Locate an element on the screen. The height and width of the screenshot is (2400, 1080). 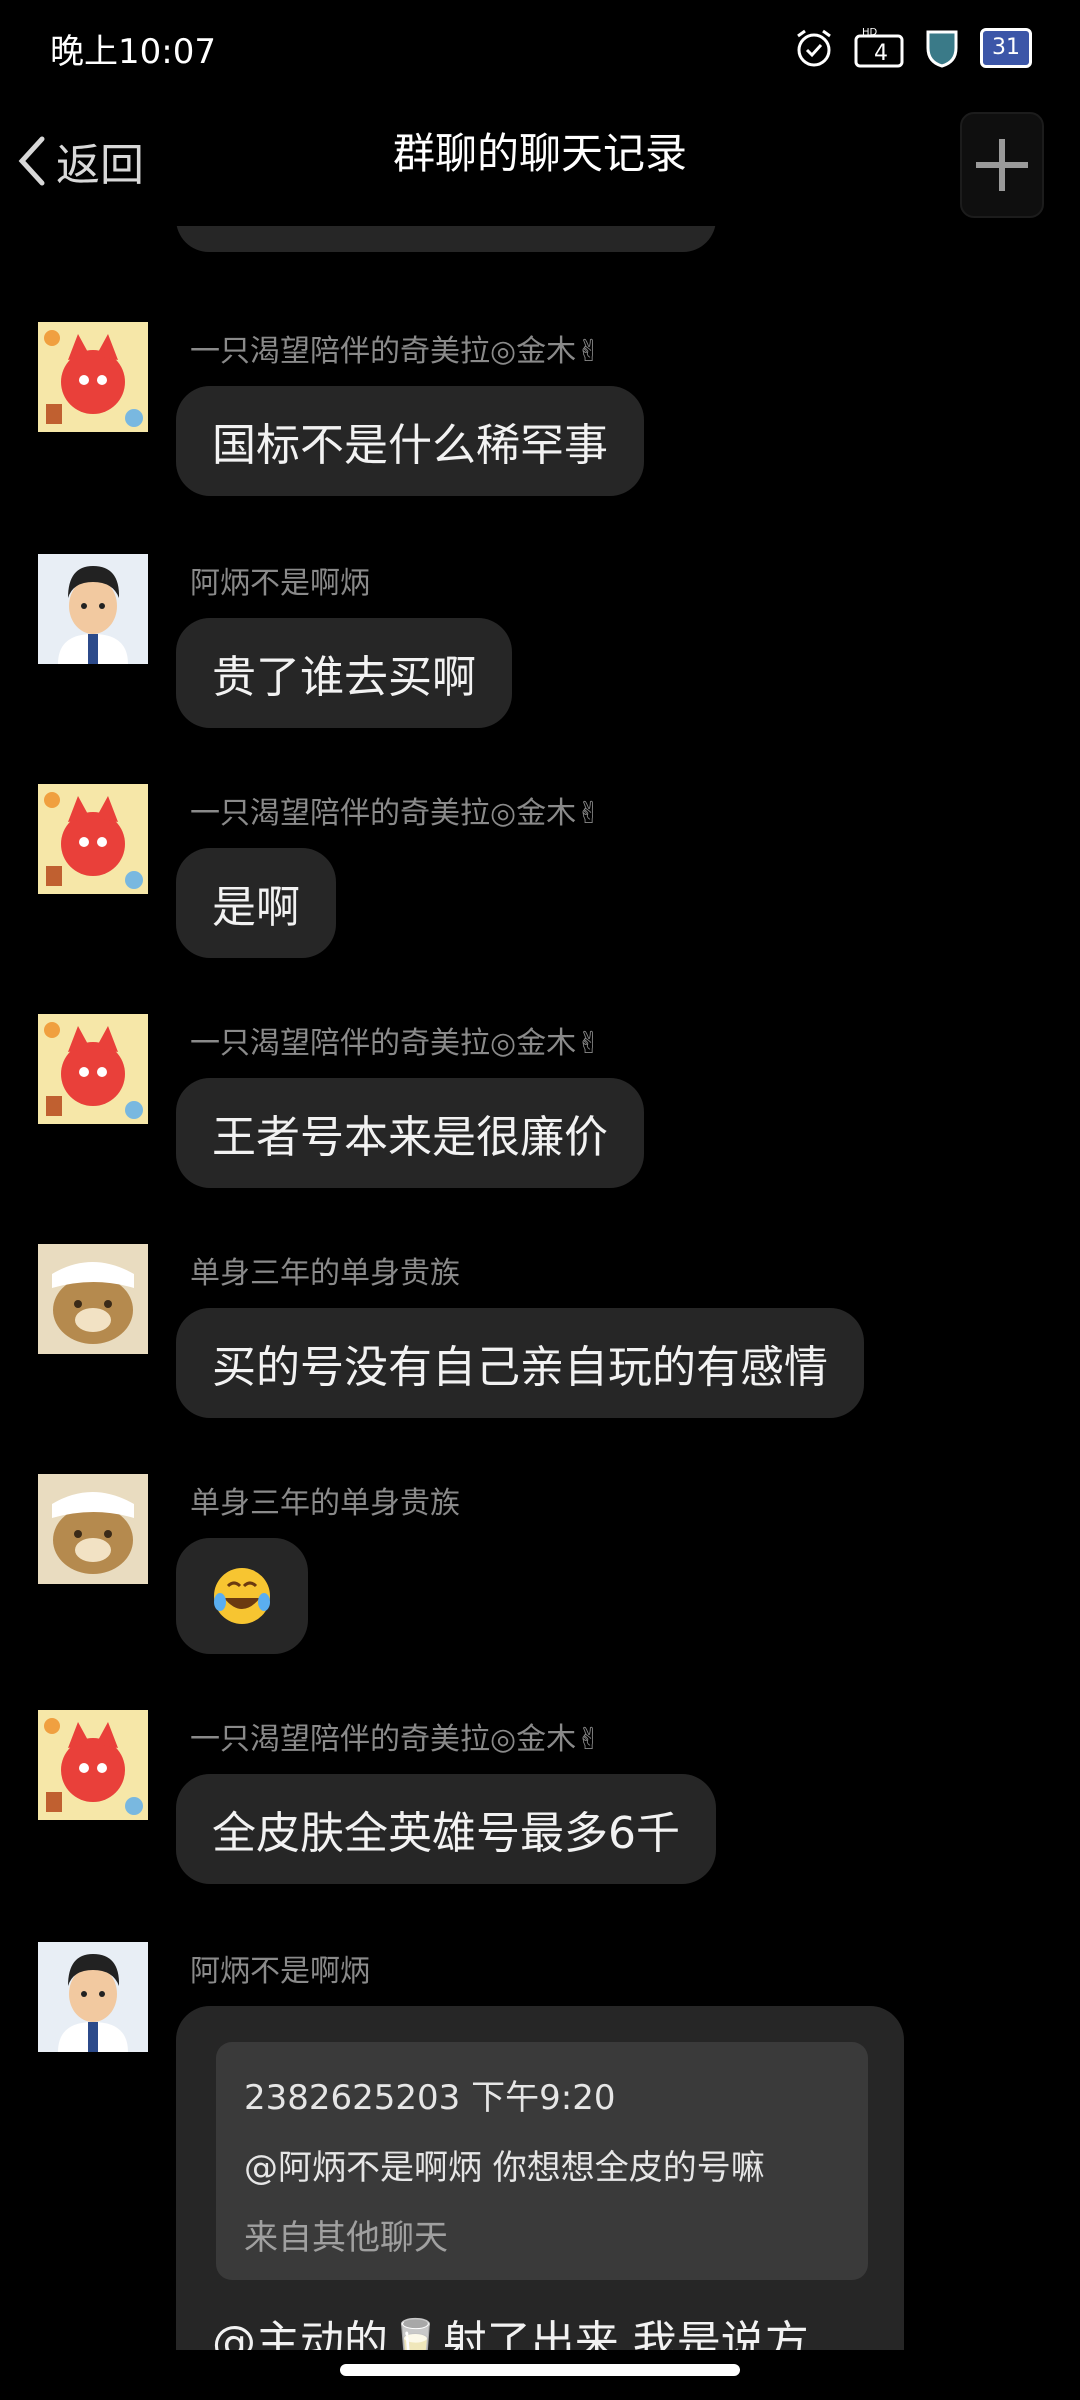
reply-text: @主动的🥛射了出来 我是说方 is located at coordinates (510, 2333).